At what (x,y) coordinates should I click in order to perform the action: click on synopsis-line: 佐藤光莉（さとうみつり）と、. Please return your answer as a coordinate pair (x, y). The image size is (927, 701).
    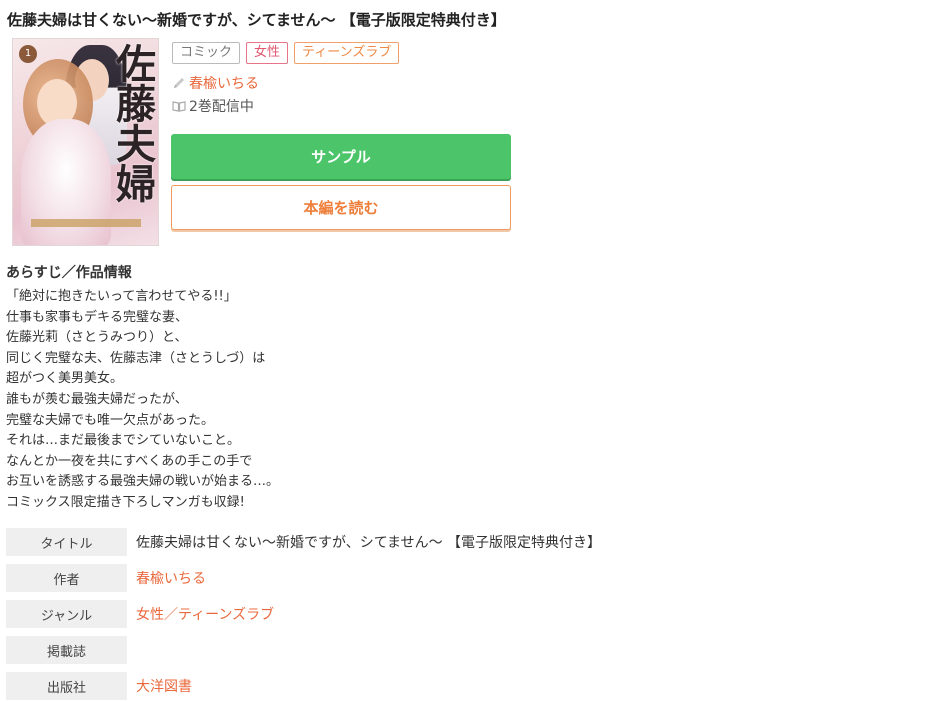
    Looking at the image, I should click on (97, 338).